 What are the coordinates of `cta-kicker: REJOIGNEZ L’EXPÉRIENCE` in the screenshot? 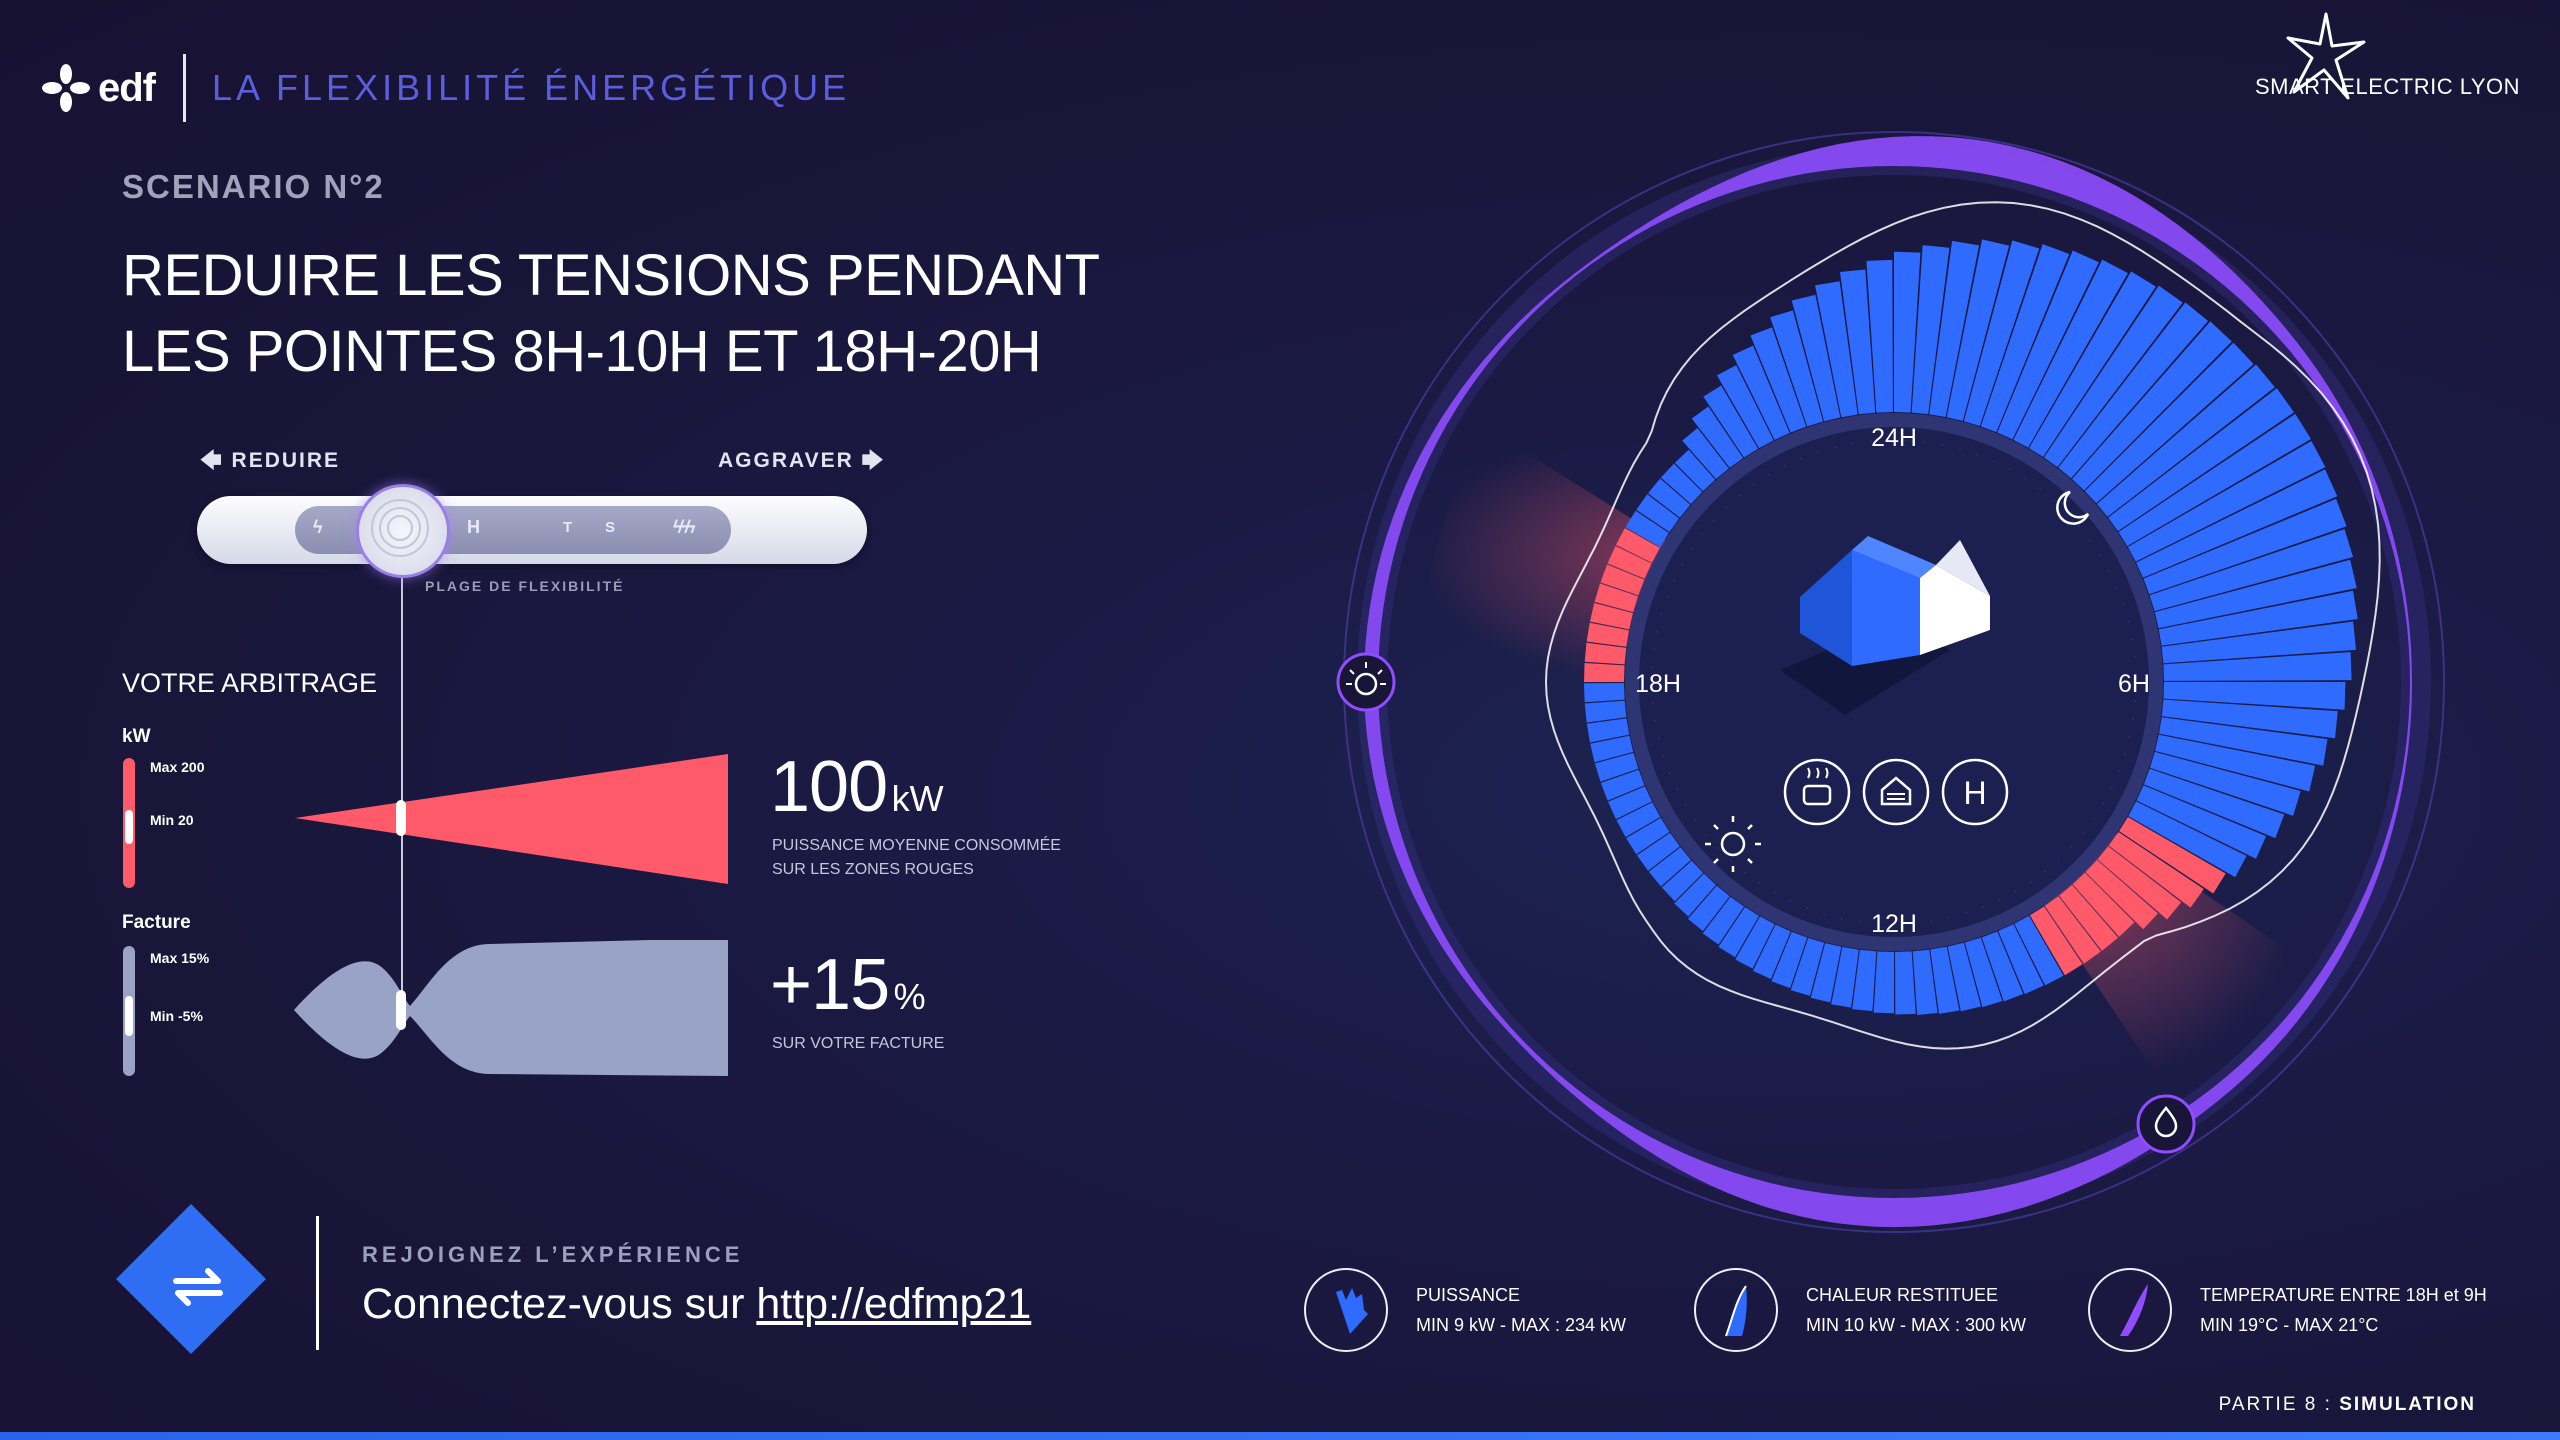 It's located at (553, 1254).